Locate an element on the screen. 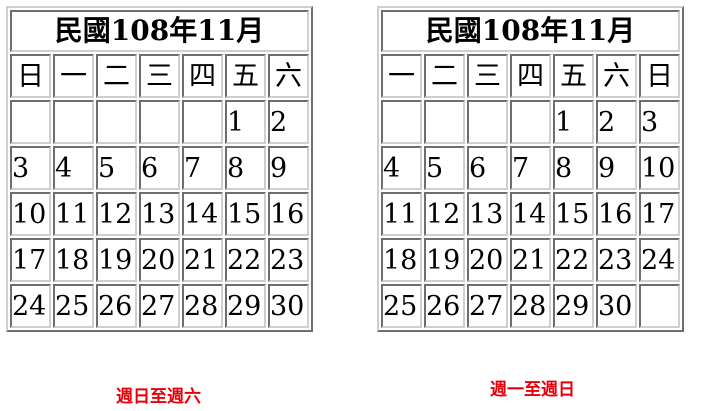  week-row: 24 25 26 27 28 29 30 is located at coordinates (159, 306).